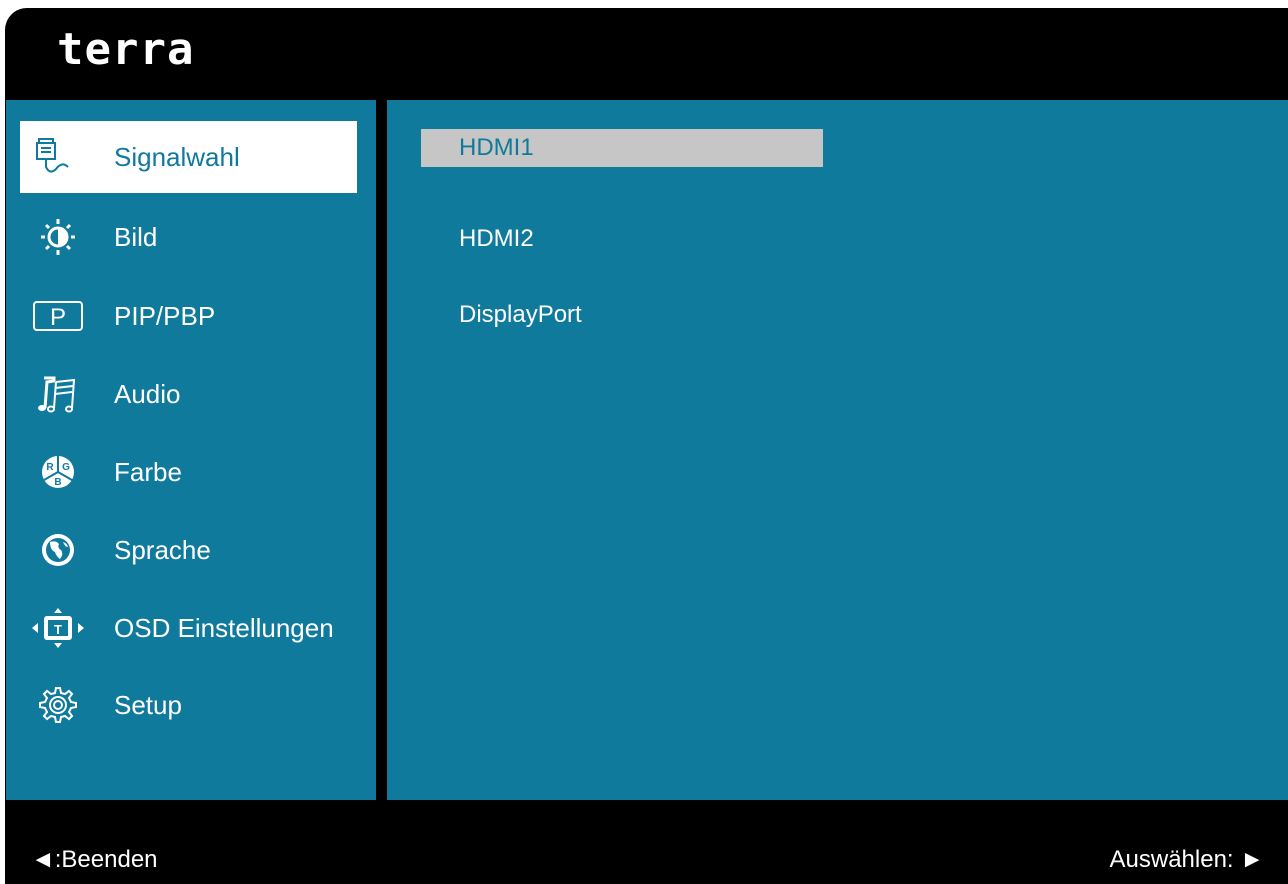  Describe the element at coordinates (50, 467) in the screenshot. I see `svg-text: R` at that location.